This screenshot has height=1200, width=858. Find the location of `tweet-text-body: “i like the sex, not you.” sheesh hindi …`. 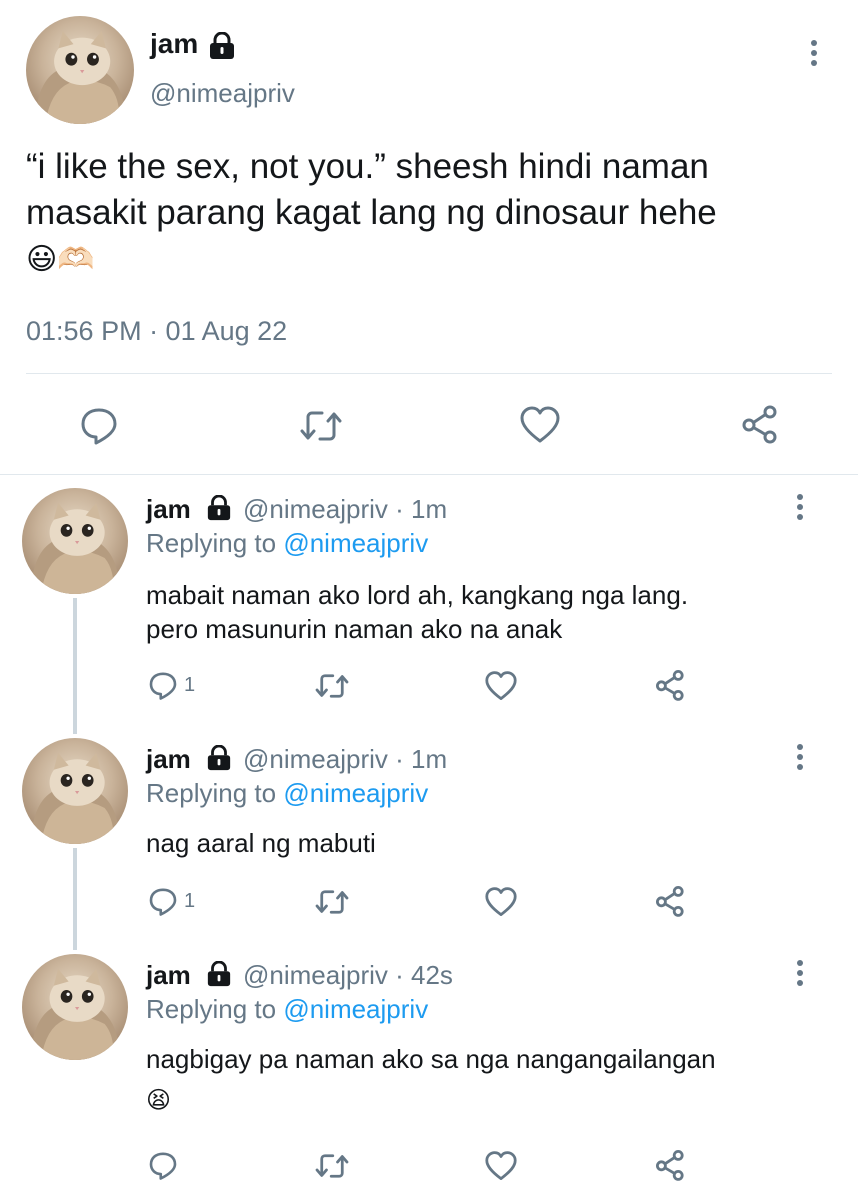

tweet-text-body: “i like the sex, not you.” sheesh hindi … is located at coordinates (371, 189).